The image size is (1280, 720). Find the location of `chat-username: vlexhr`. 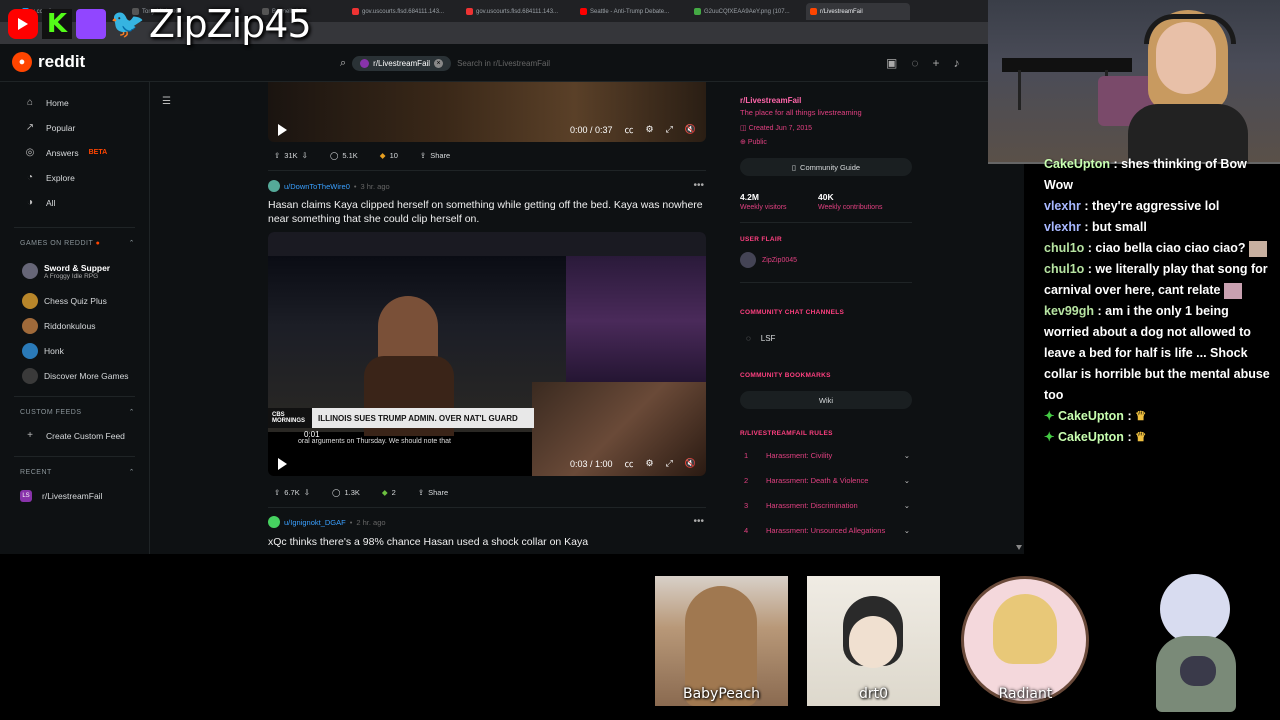

chat-username: vlexhr is located at coordinates (1062, 206).